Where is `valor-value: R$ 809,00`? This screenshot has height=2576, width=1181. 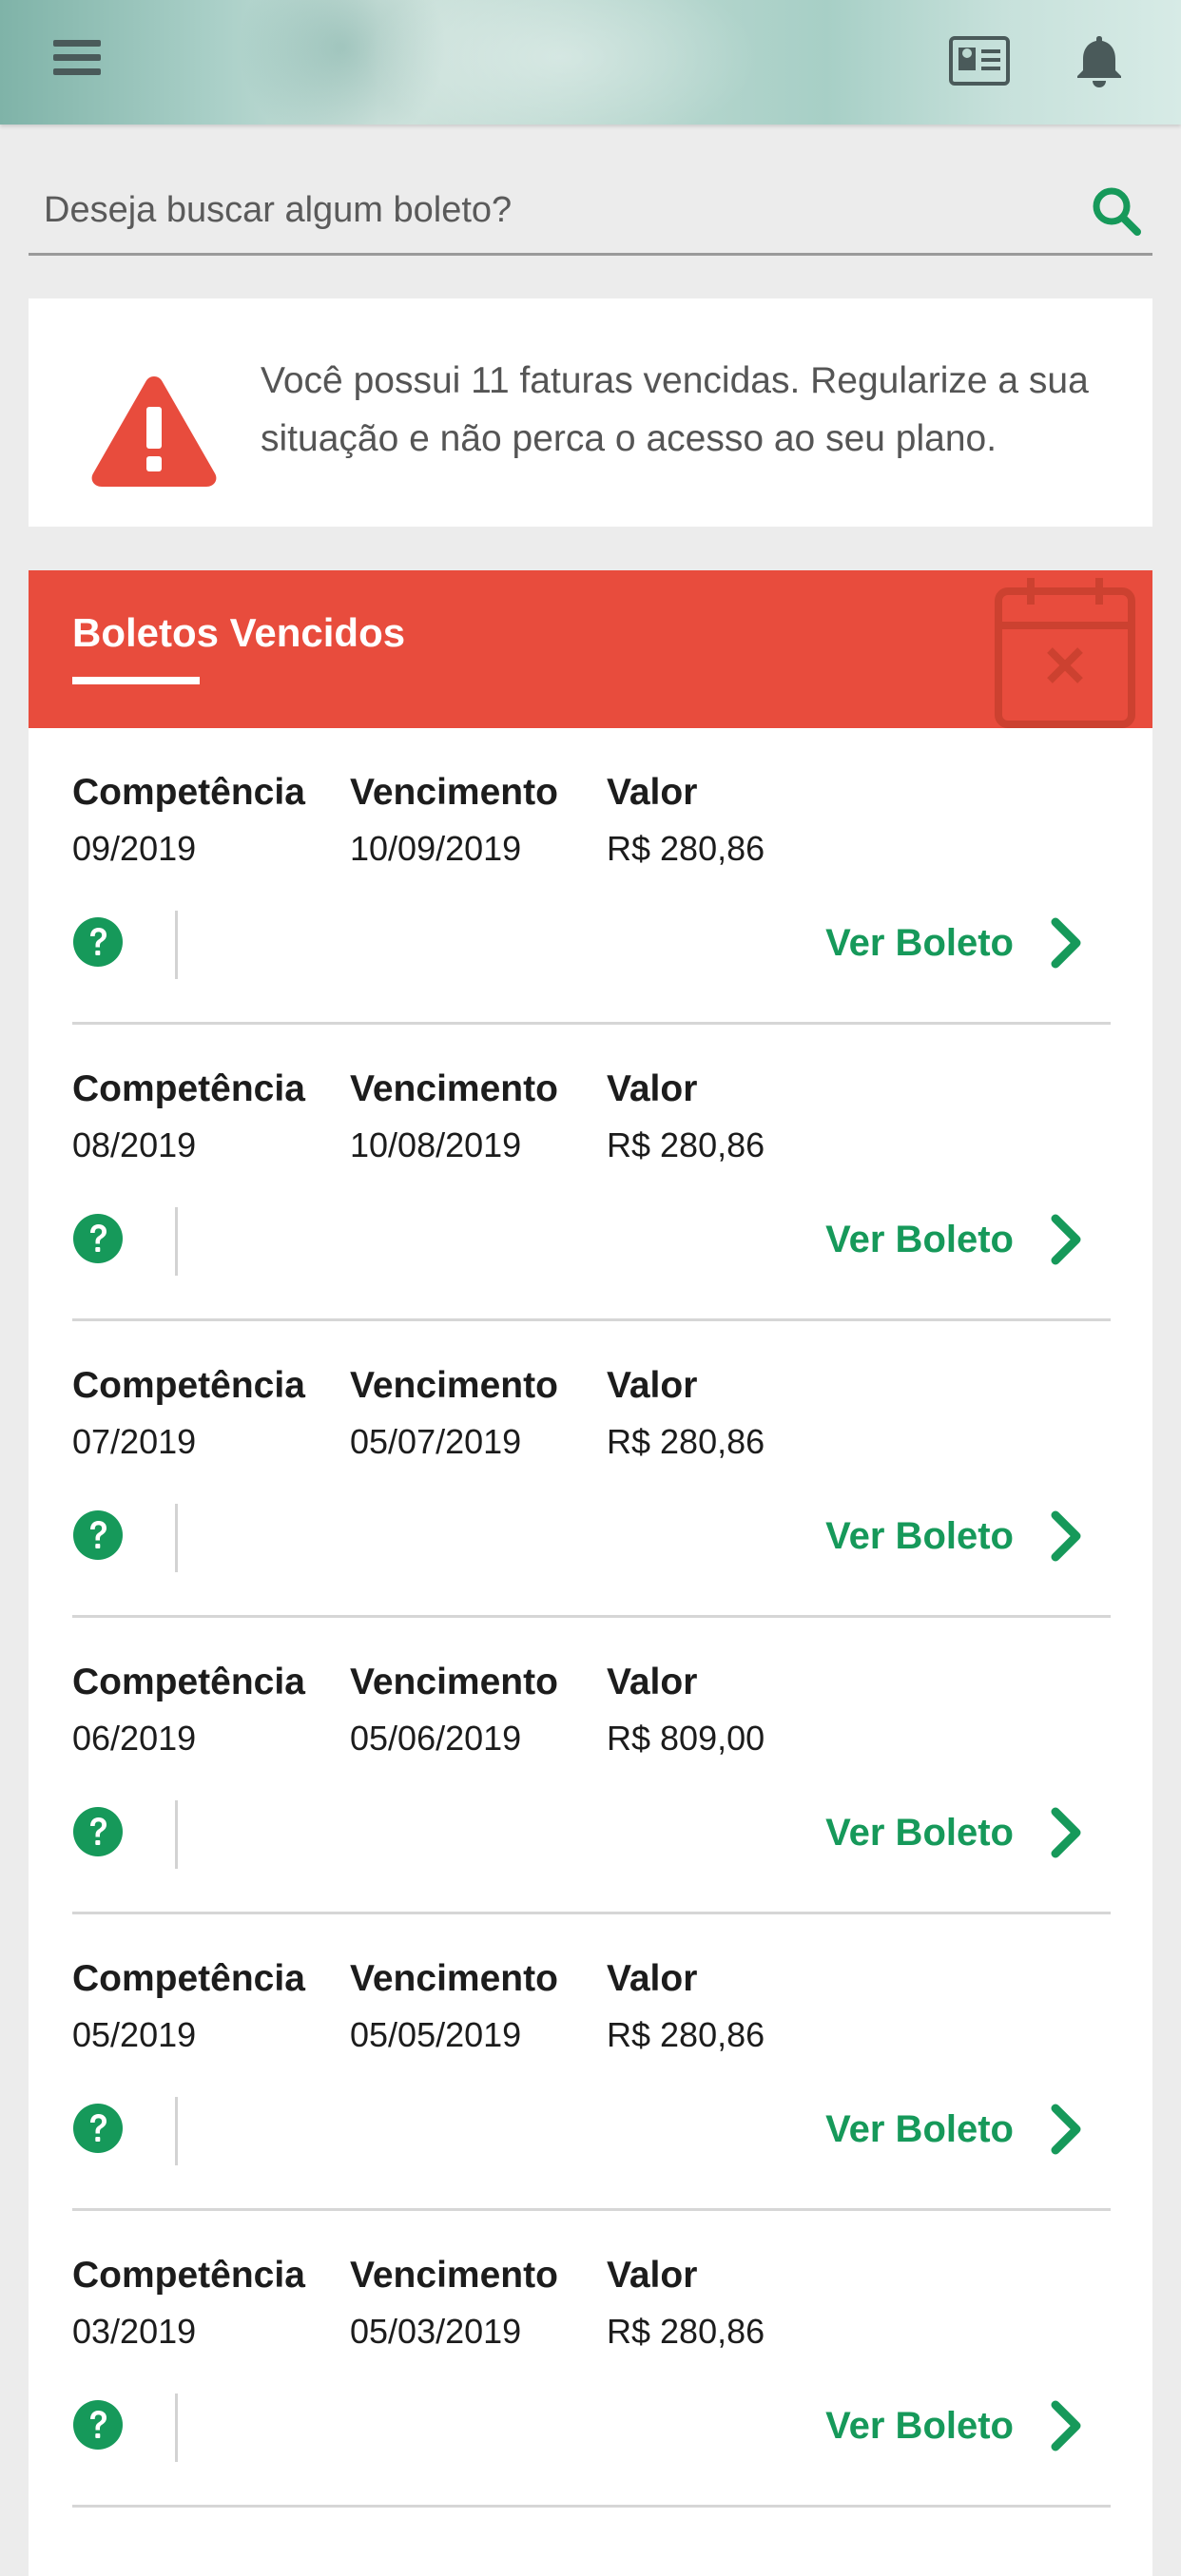
valor-value: R$ 809,00 is located at coordinates (686, 1739).